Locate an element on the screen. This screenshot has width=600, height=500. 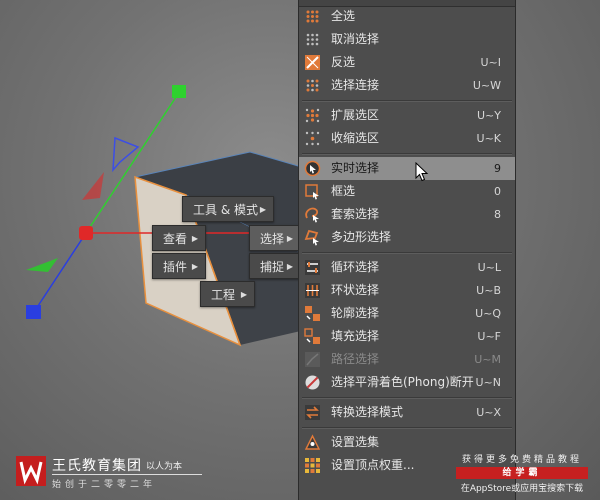
menu-item-lasso-selection: 套索选择 8 is located at coordinates (407, 214).